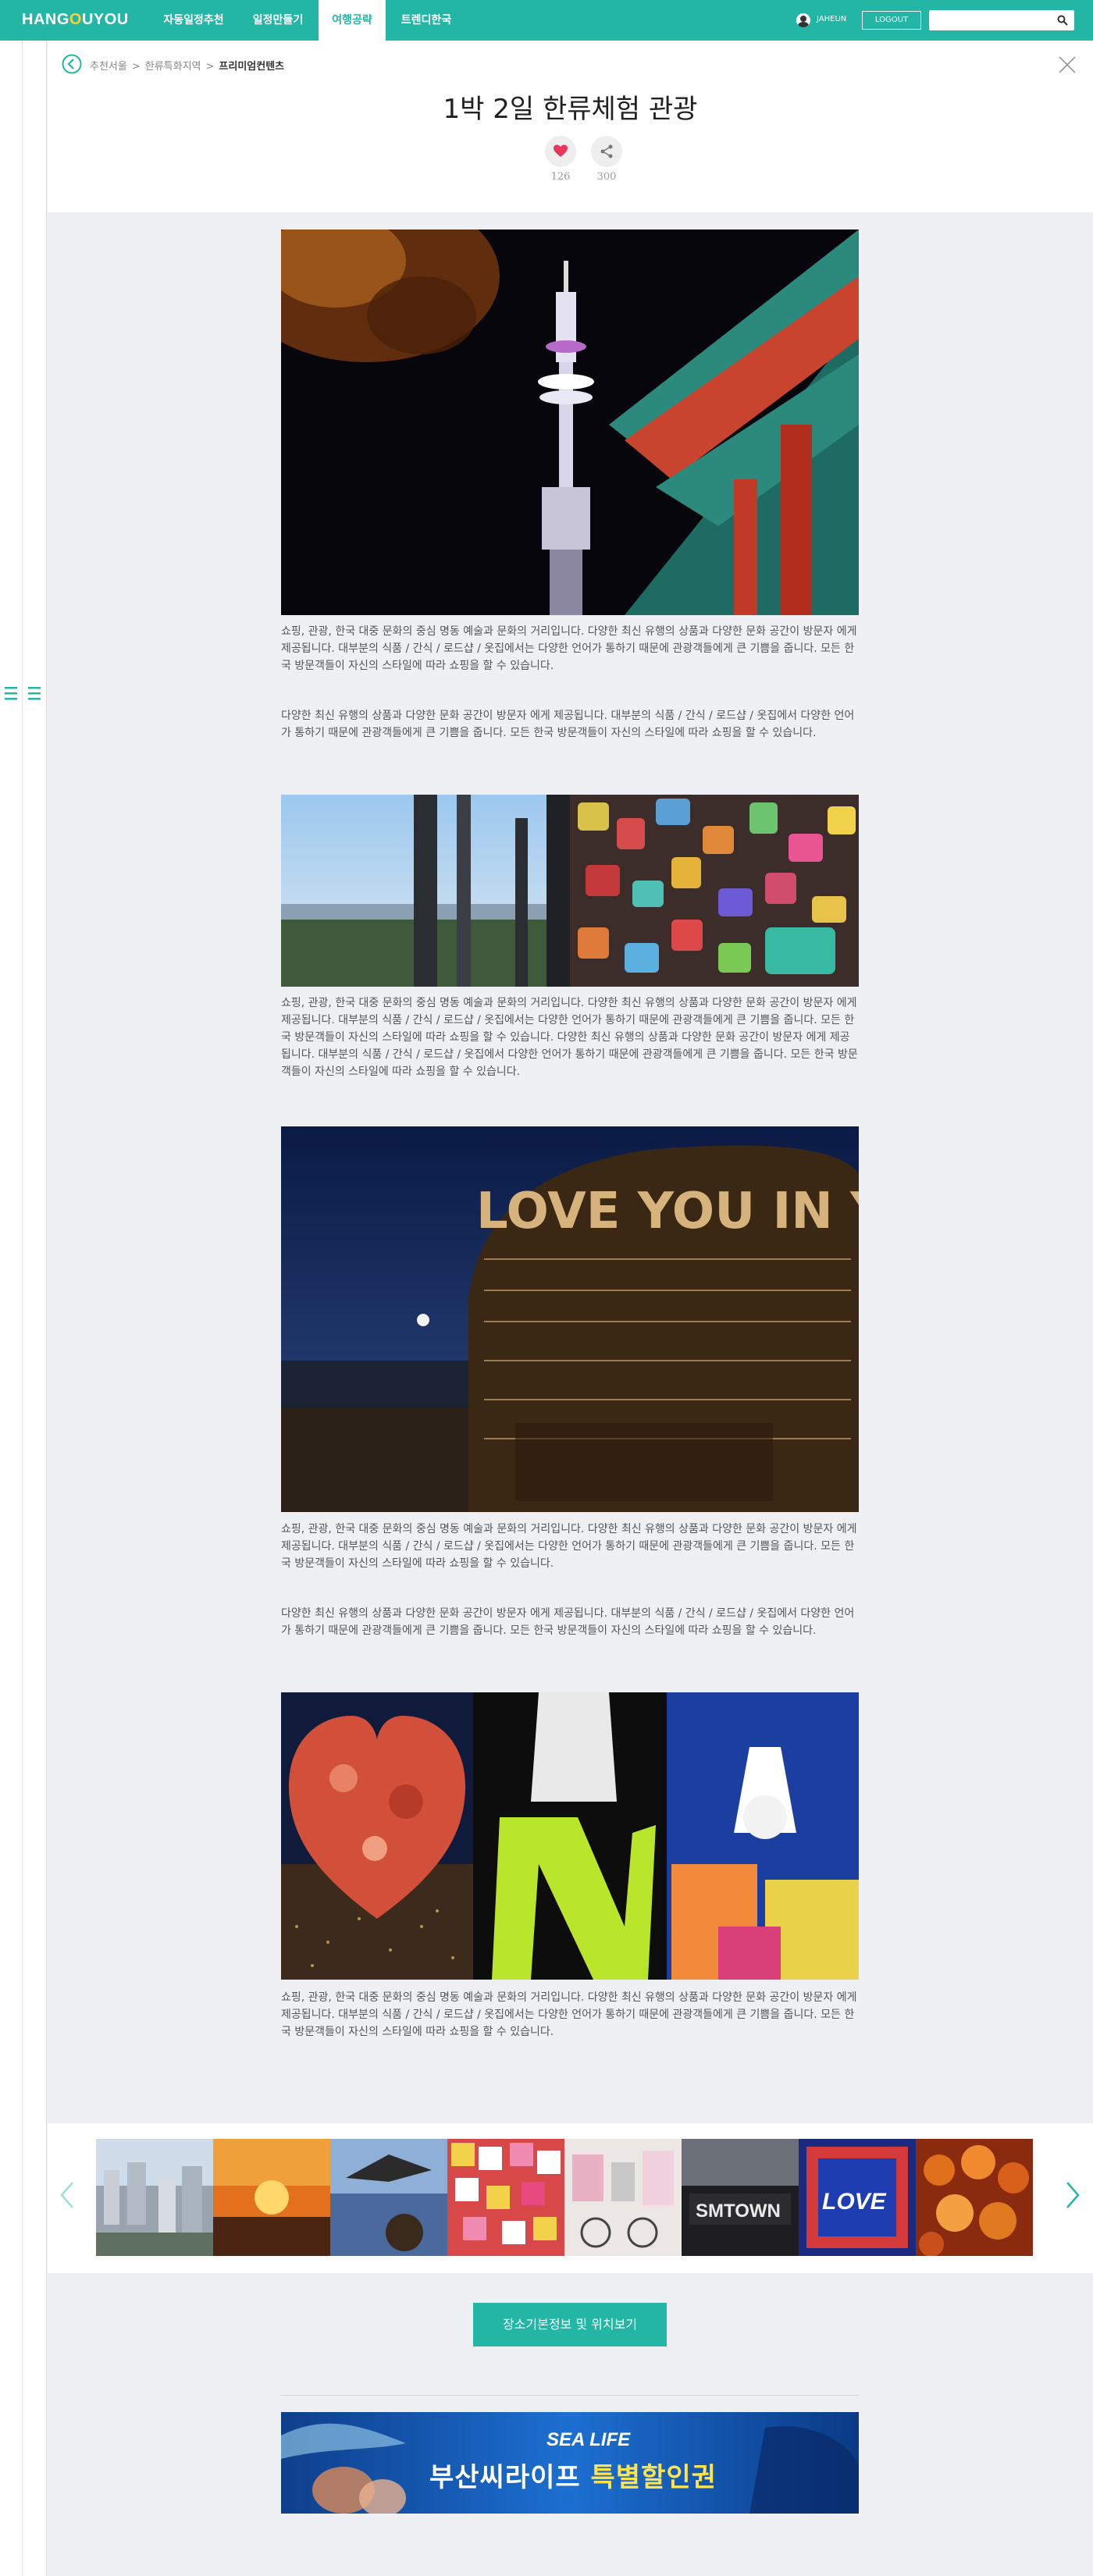  Describe the element at coordinates (855, 2202) in the screenshot. I see `svg-text: LOVE` at that location.